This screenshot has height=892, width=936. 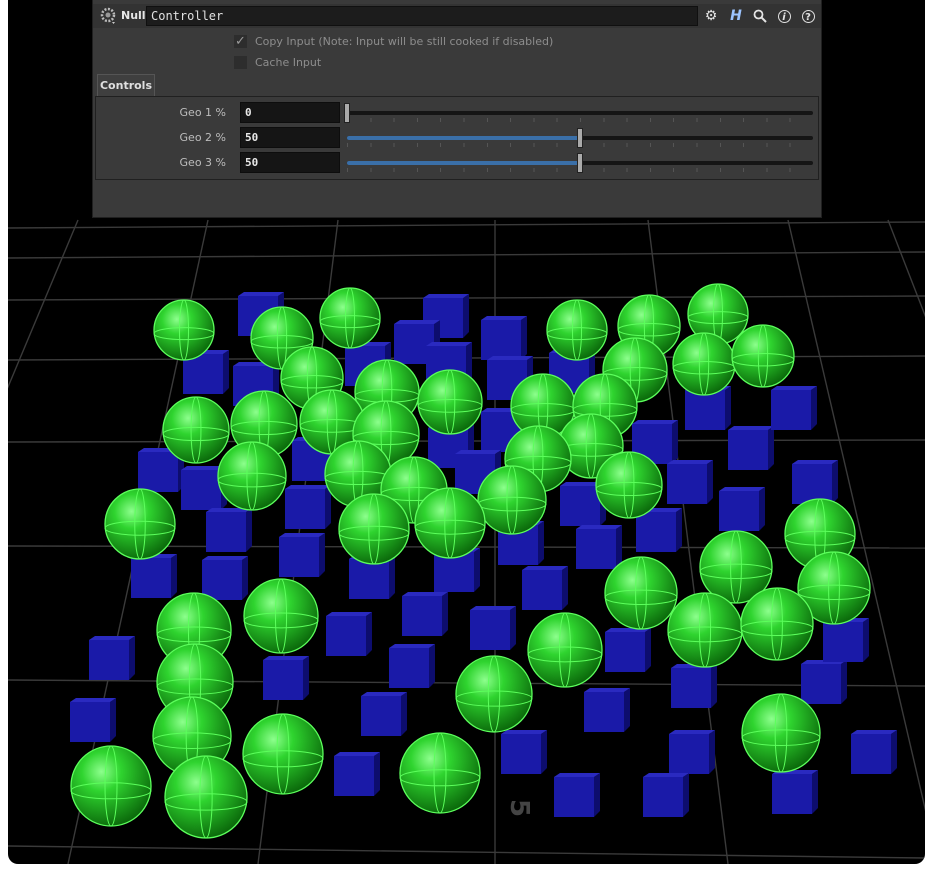 I want to click on param-label: Geo 1 %, so click(x=202, y=112).